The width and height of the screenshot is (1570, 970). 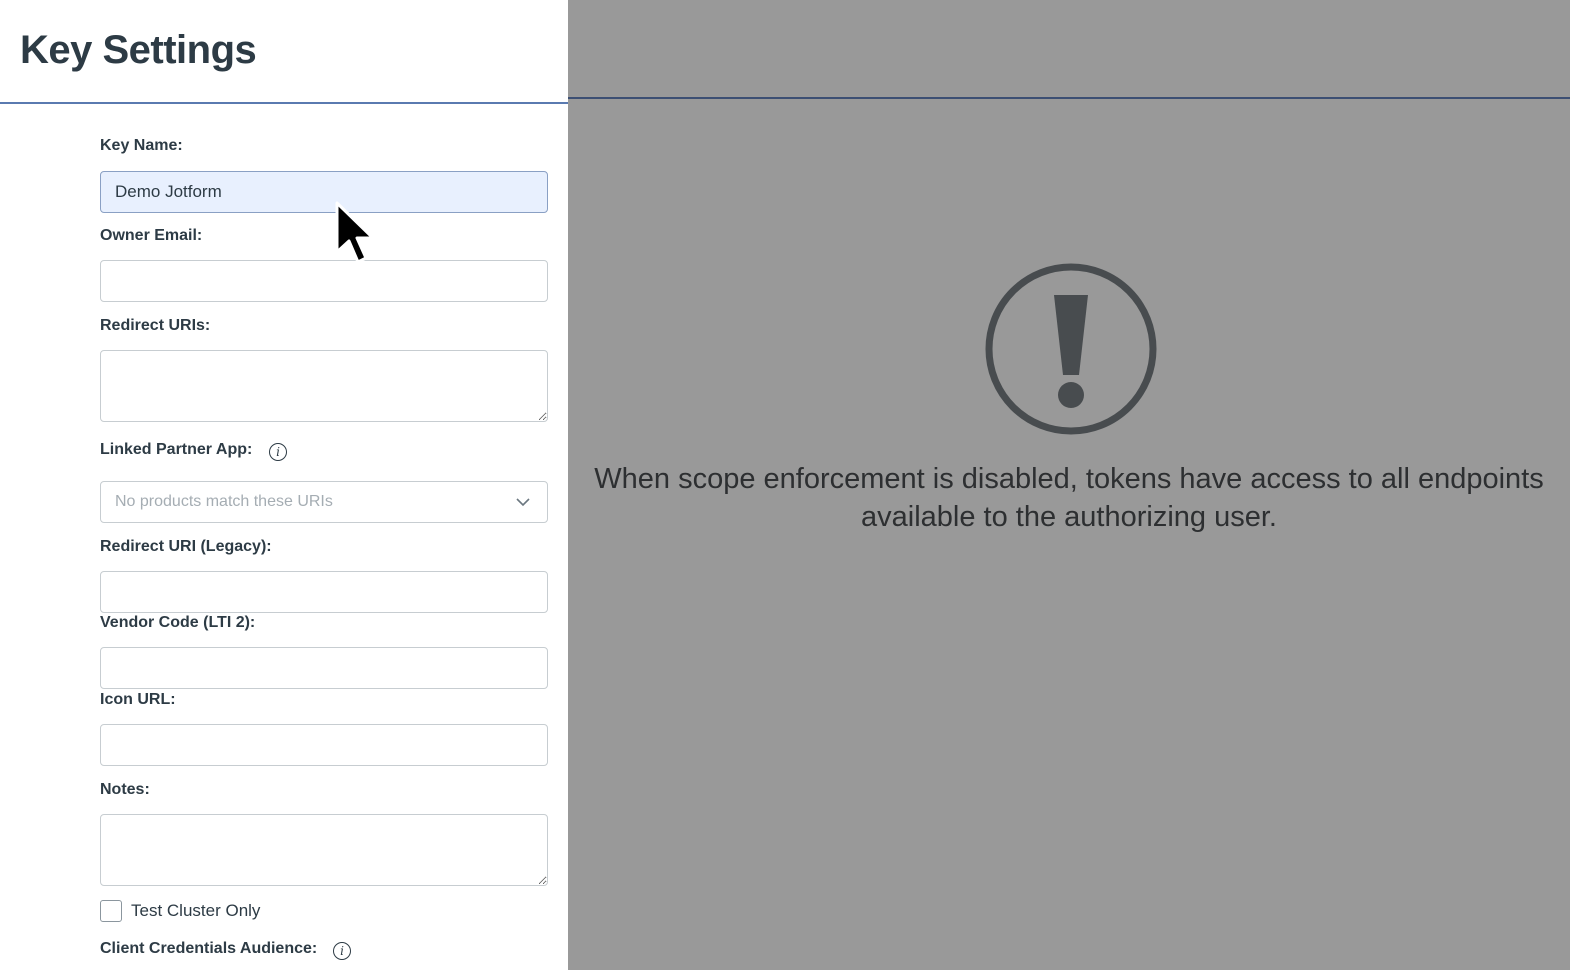 What do you see at coordinates (523, 502) in the screenshot?
I see `chevron-down-icon` at bounding box center [523, 502].